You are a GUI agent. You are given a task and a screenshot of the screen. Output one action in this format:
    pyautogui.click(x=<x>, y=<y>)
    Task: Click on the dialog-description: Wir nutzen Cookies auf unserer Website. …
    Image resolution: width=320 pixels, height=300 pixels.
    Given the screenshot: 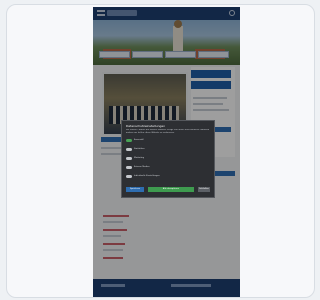 What is the action you would take?
    pyautogui.click(x=168, y=131)
    